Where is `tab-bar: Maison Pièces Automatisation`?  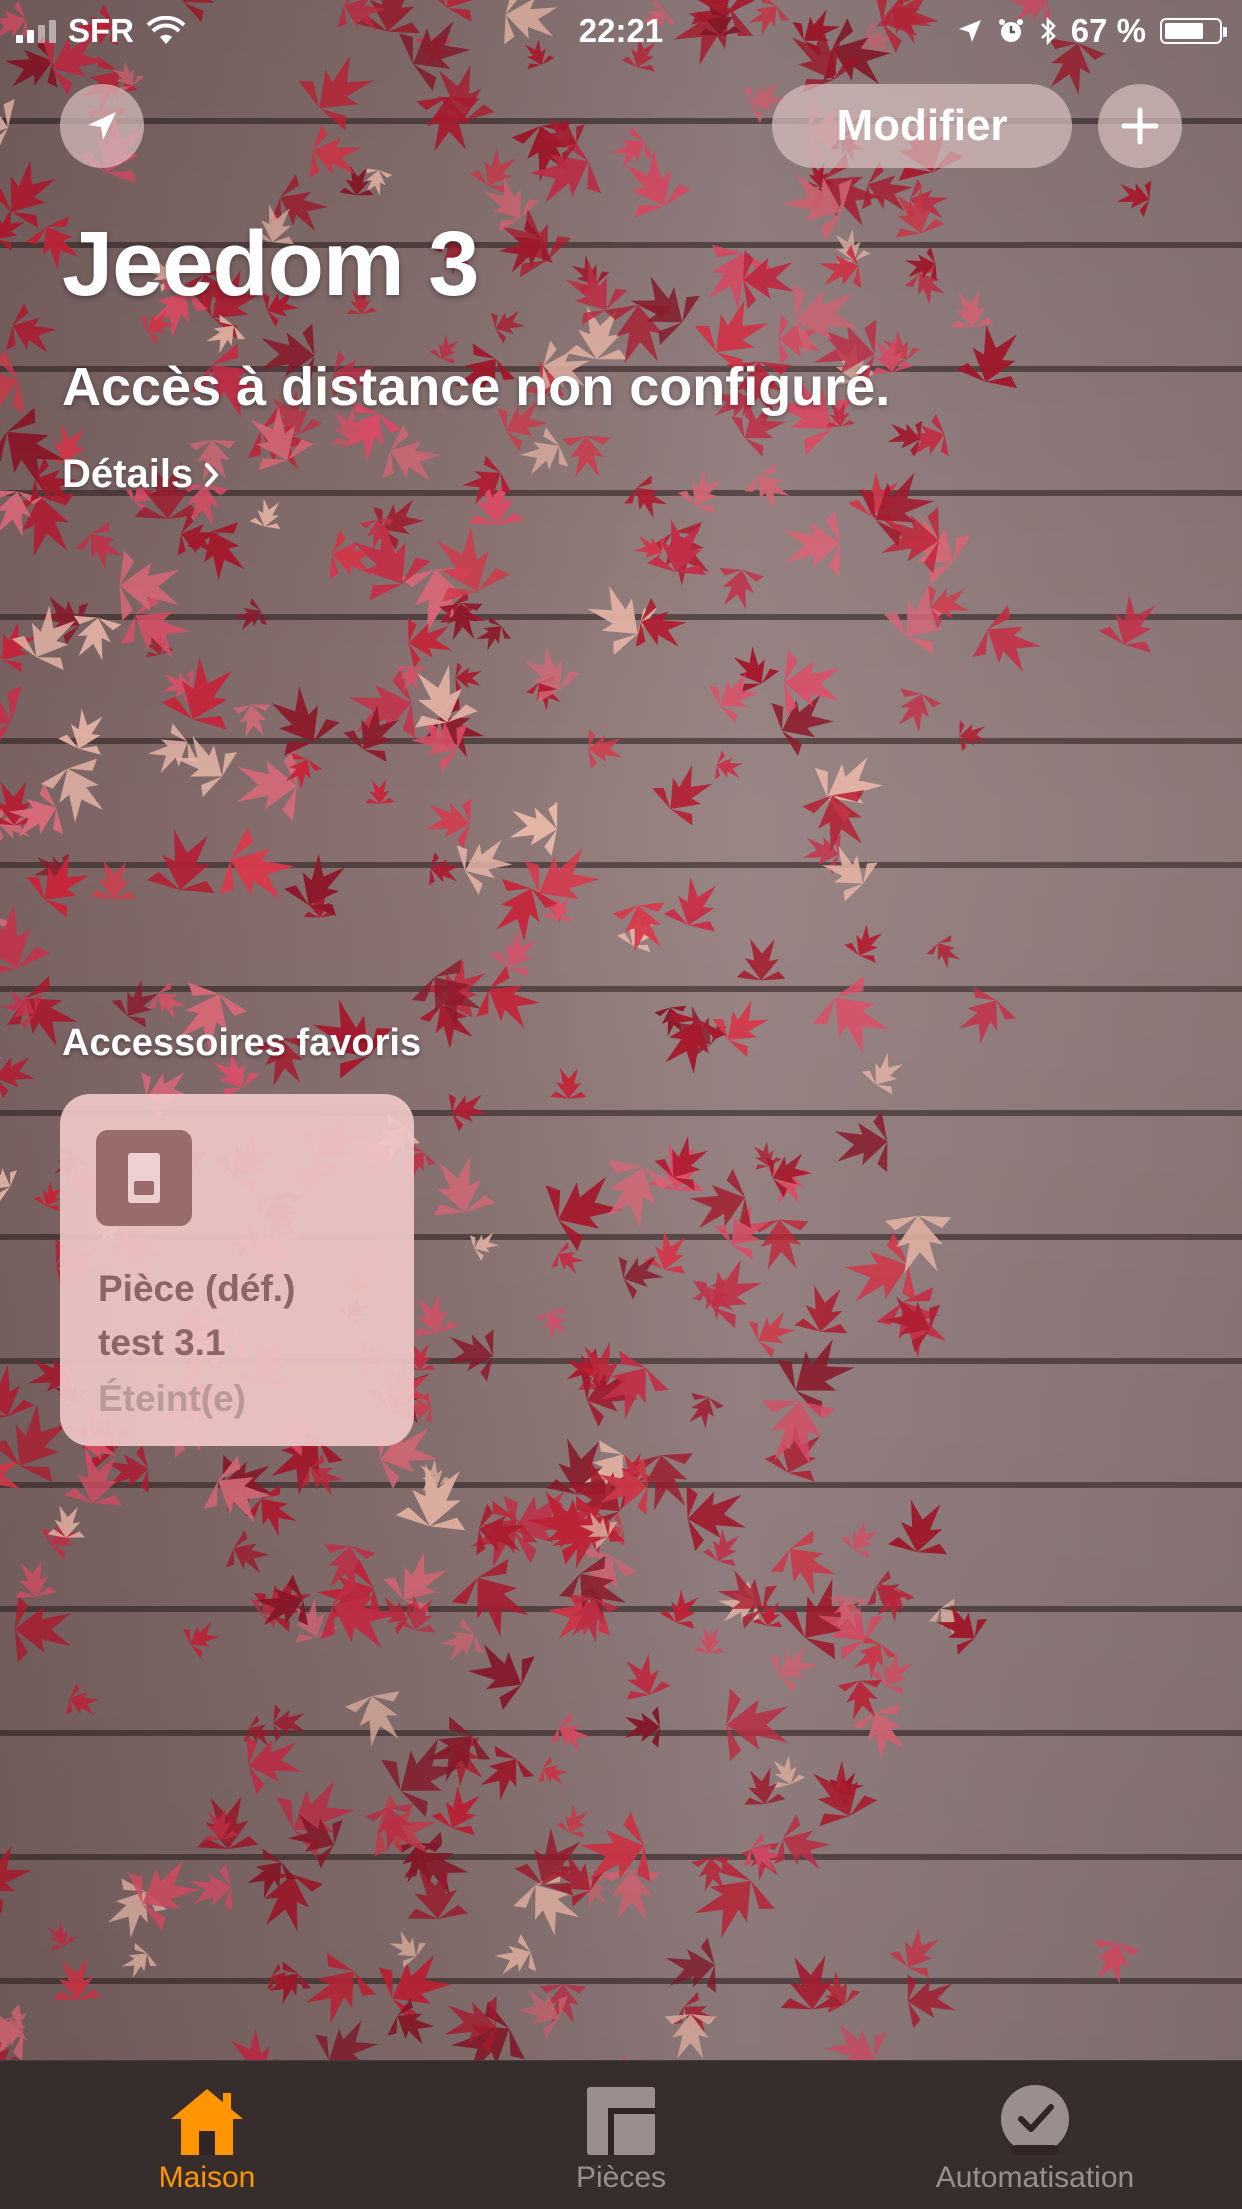
tab-bar: Maison Pièces Automatisation is located at coordinates (621, 2134).